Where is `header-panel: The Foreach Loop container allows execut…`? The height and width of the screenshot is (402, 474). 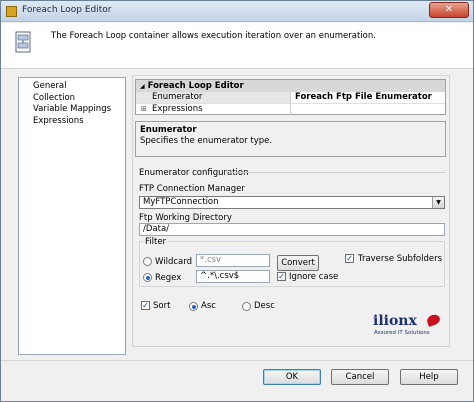
header-panel: The Foreach Loop container allows execut… is located at coordinates (237, 46).